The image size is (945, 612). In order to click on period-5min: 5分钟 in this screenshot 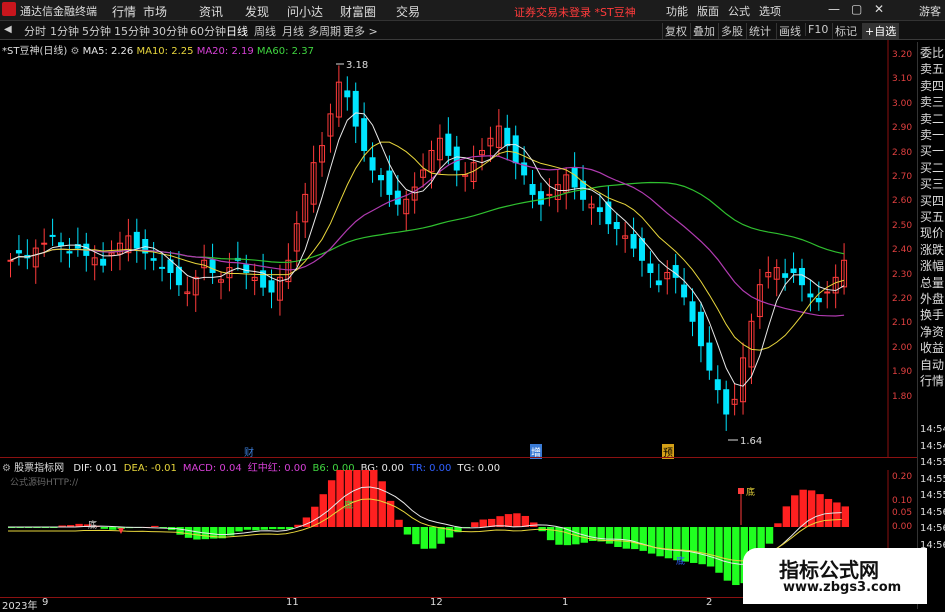, I will do `click(96, 31)`.